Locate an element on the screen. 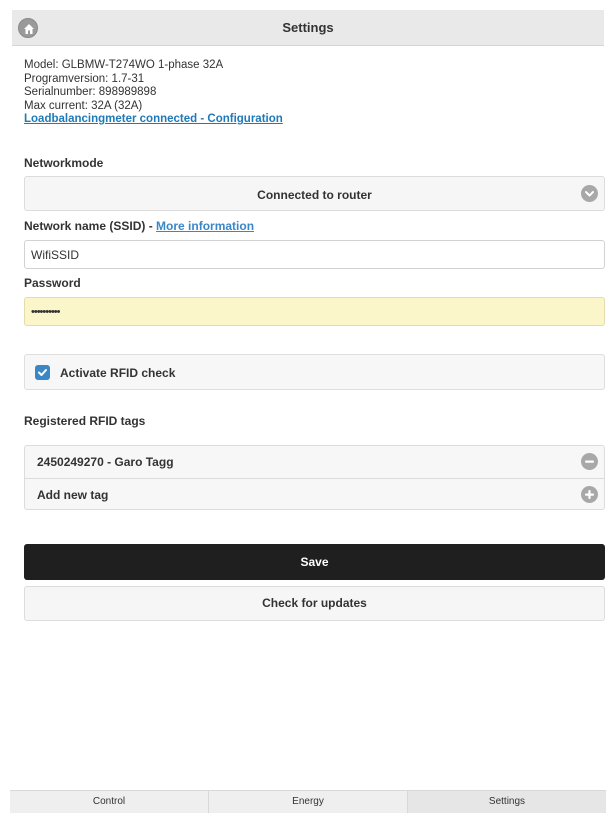 This screenshot has width=608, height=813. add-new-tag-item: Add new tag is located at coordinates (314, 493).